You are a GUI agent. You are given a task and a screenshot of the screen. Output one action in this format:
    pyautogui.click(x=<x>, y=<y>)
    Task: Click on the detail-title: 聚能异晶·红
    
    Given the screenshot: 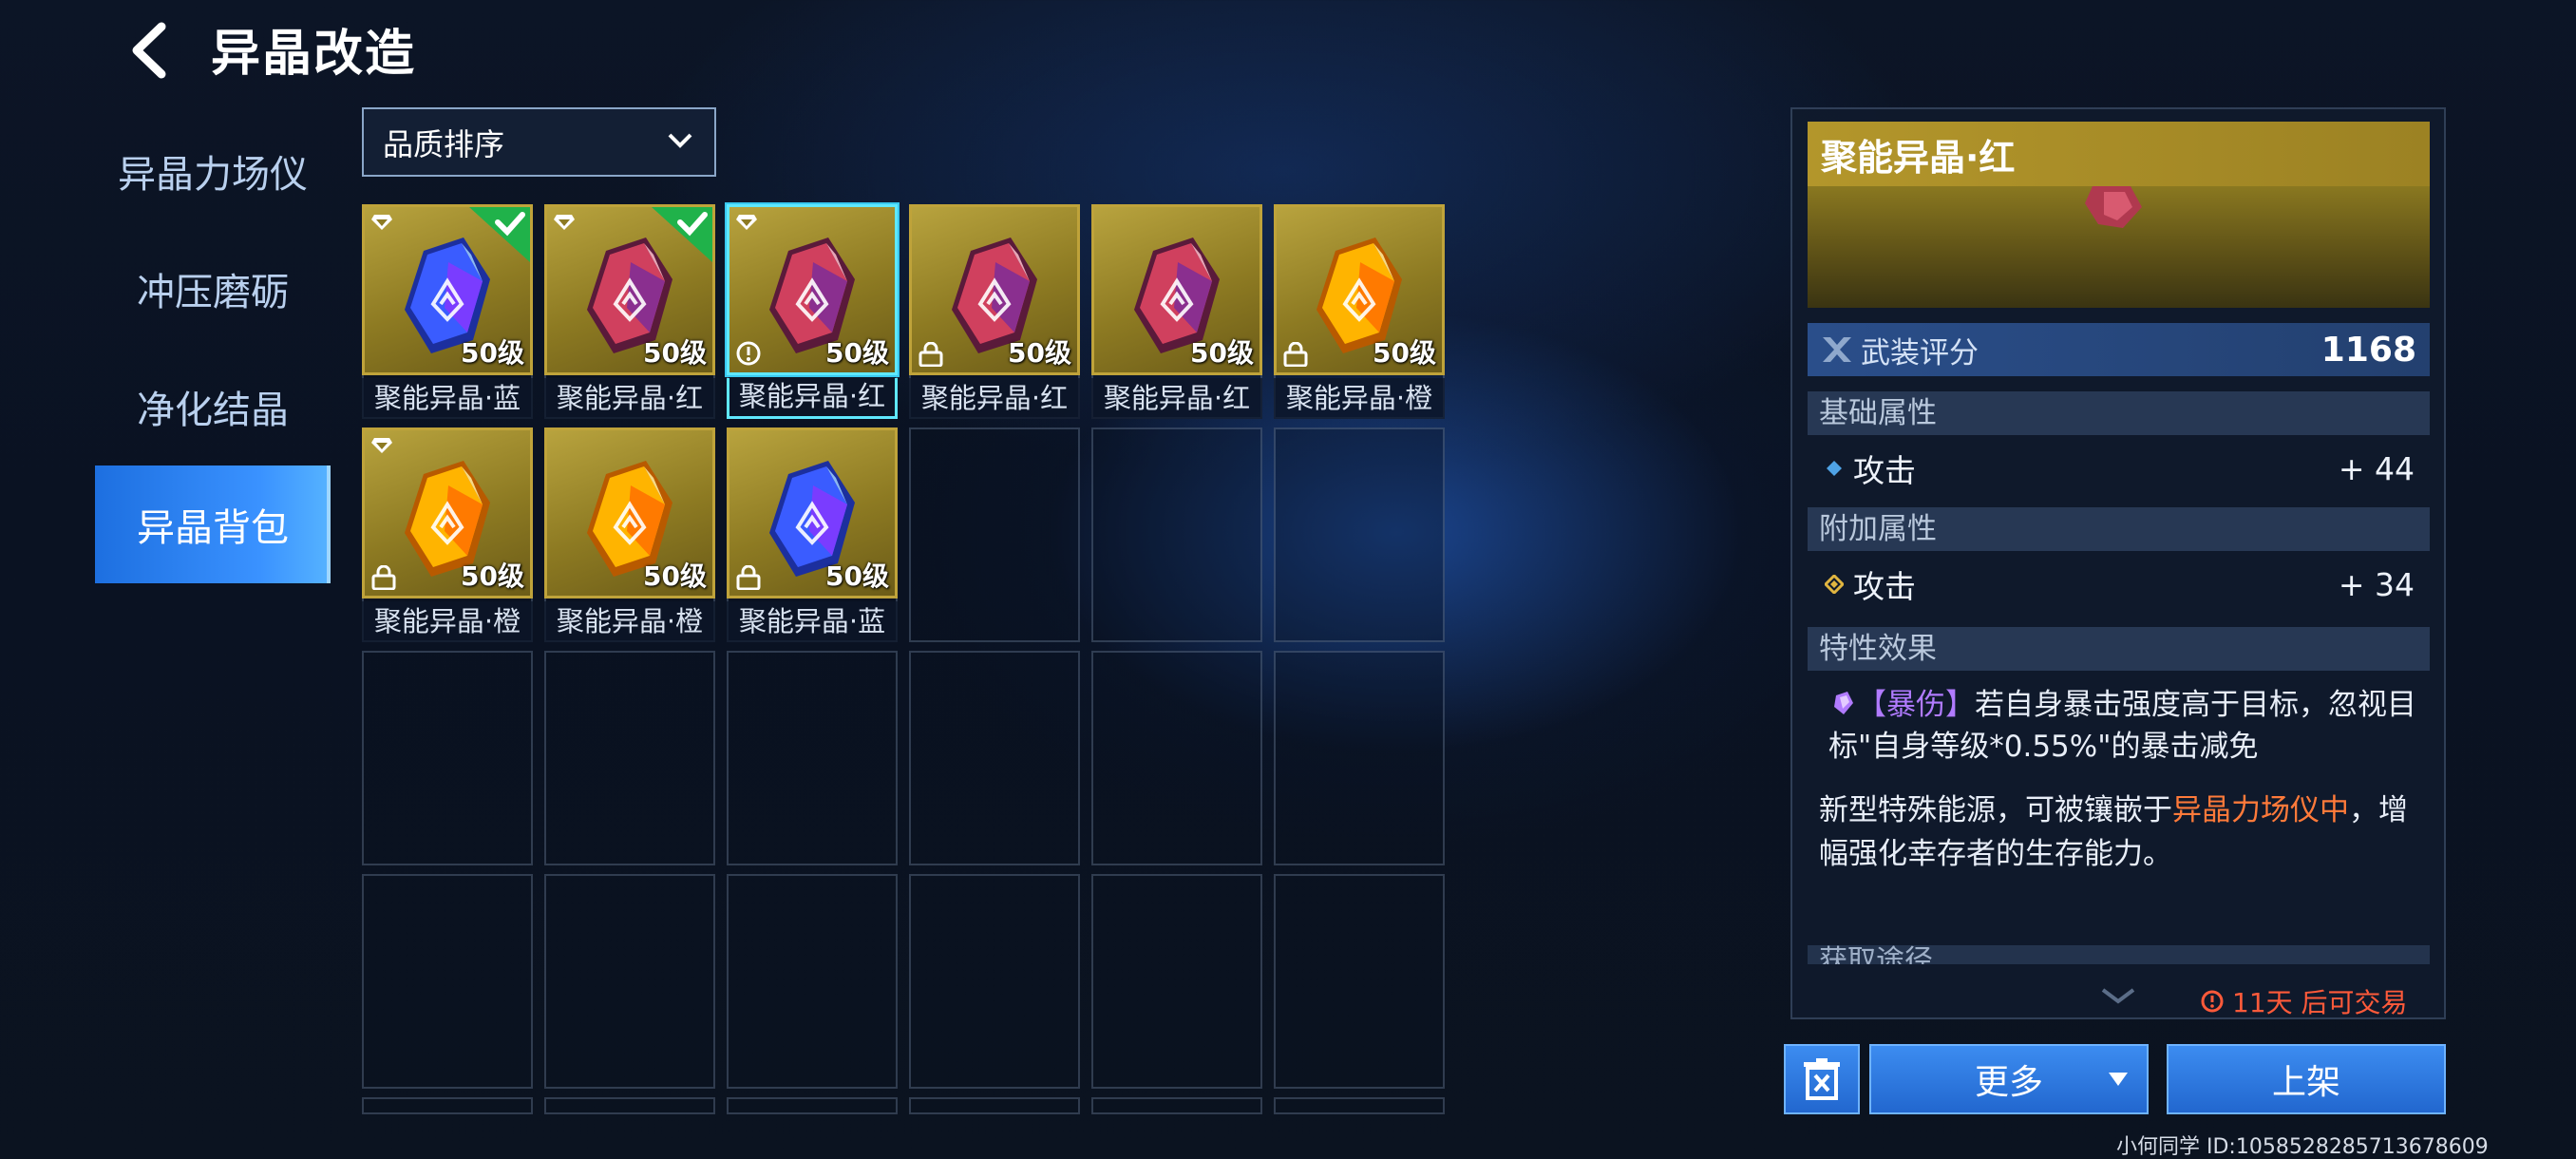 What is the action you would take?
    pyautogui.click(x=2119, y=154)
    